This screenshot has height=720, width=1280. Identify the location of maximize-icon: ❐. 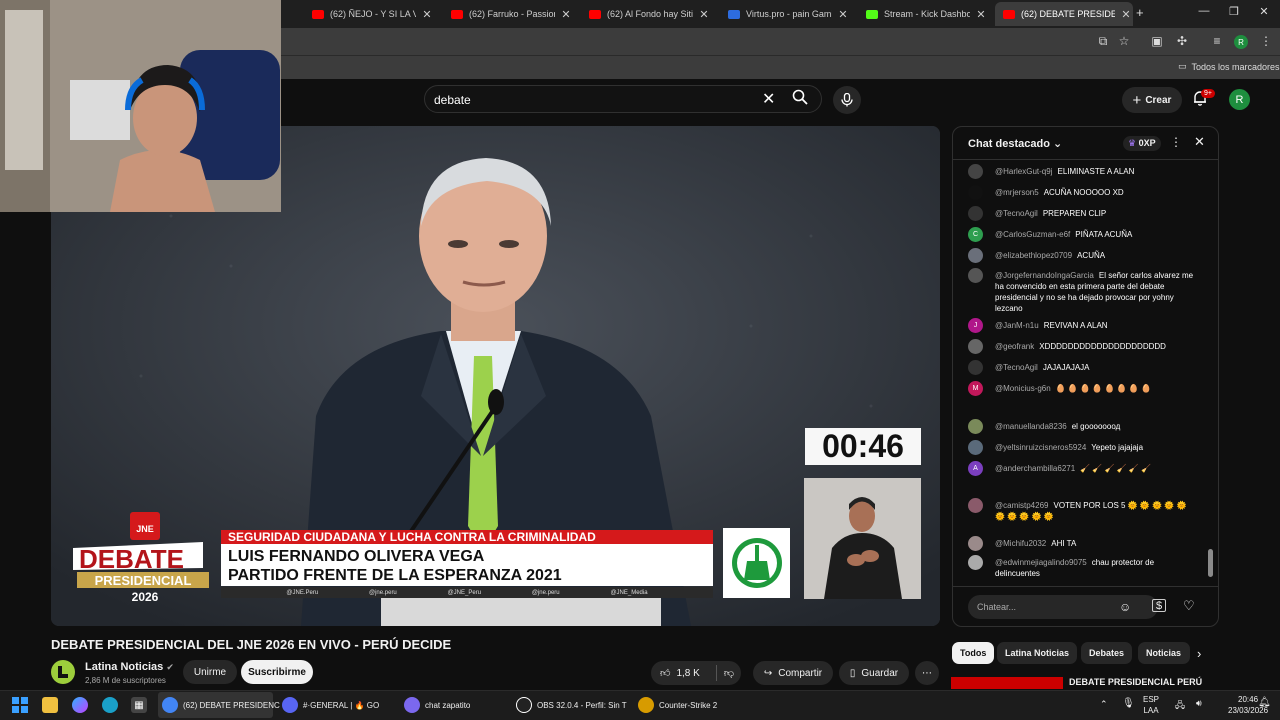
(1234, 11).